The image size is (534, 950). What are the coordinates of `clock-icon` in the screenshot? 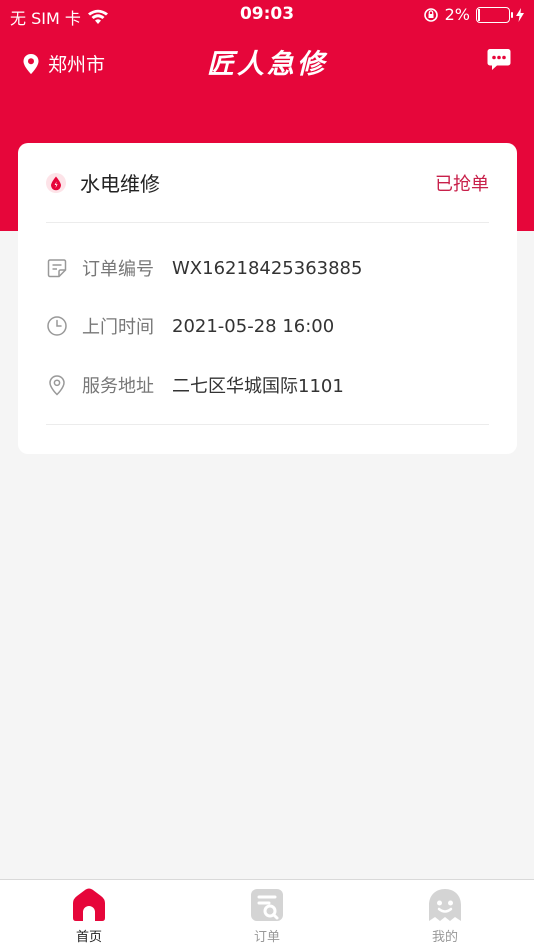 It's located at (57, 326).